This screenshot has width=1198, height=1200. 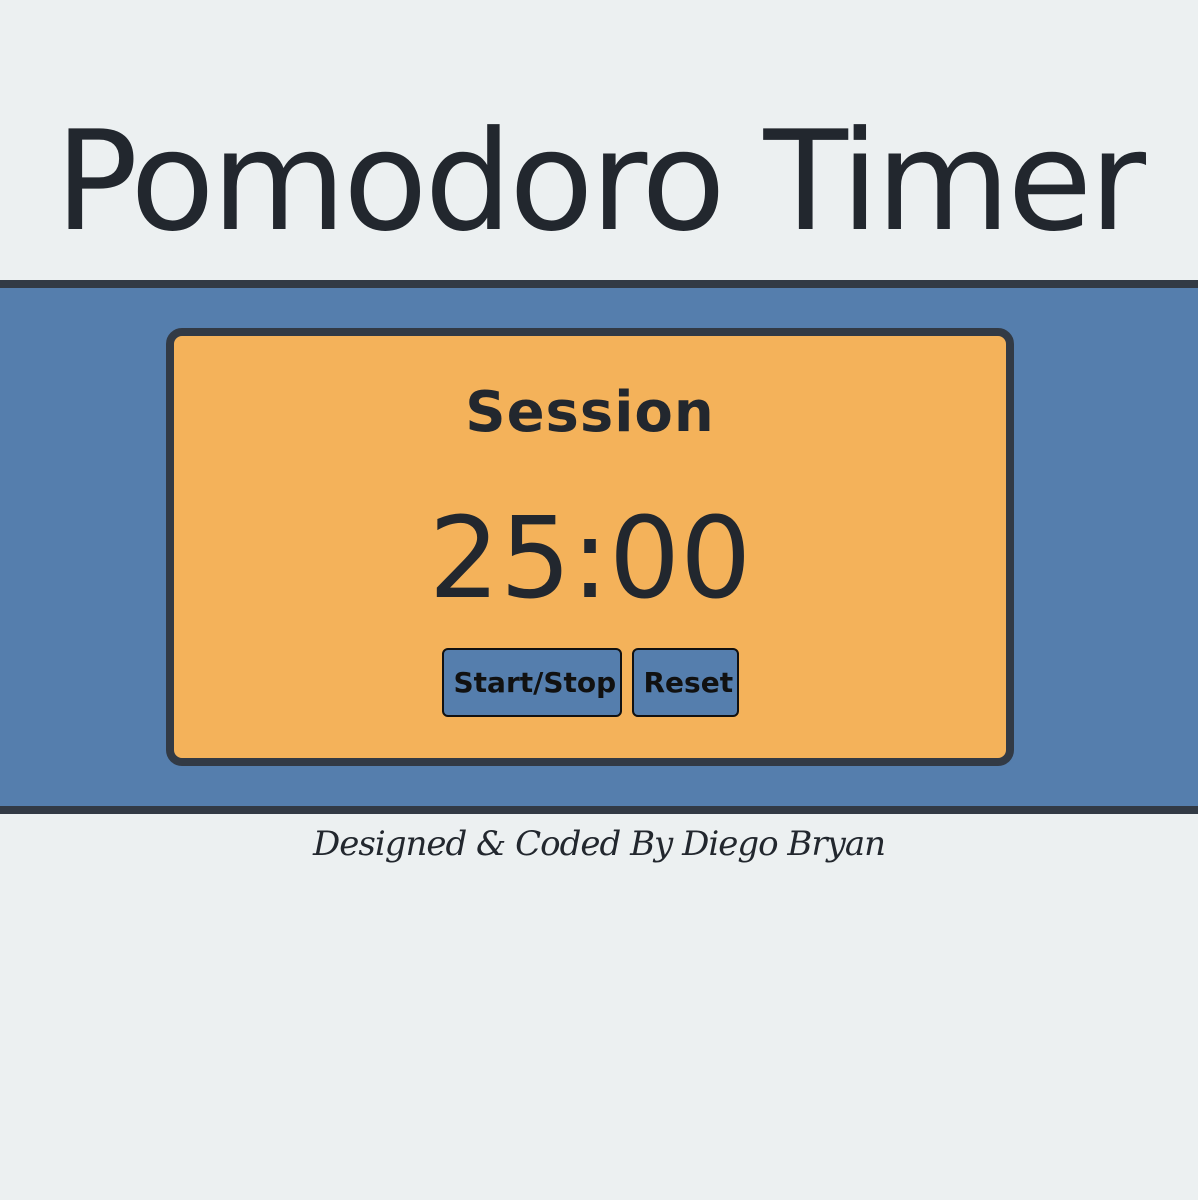 I want to click on timer-controls: Start/Stop Reset, so click(x=590, y=683).